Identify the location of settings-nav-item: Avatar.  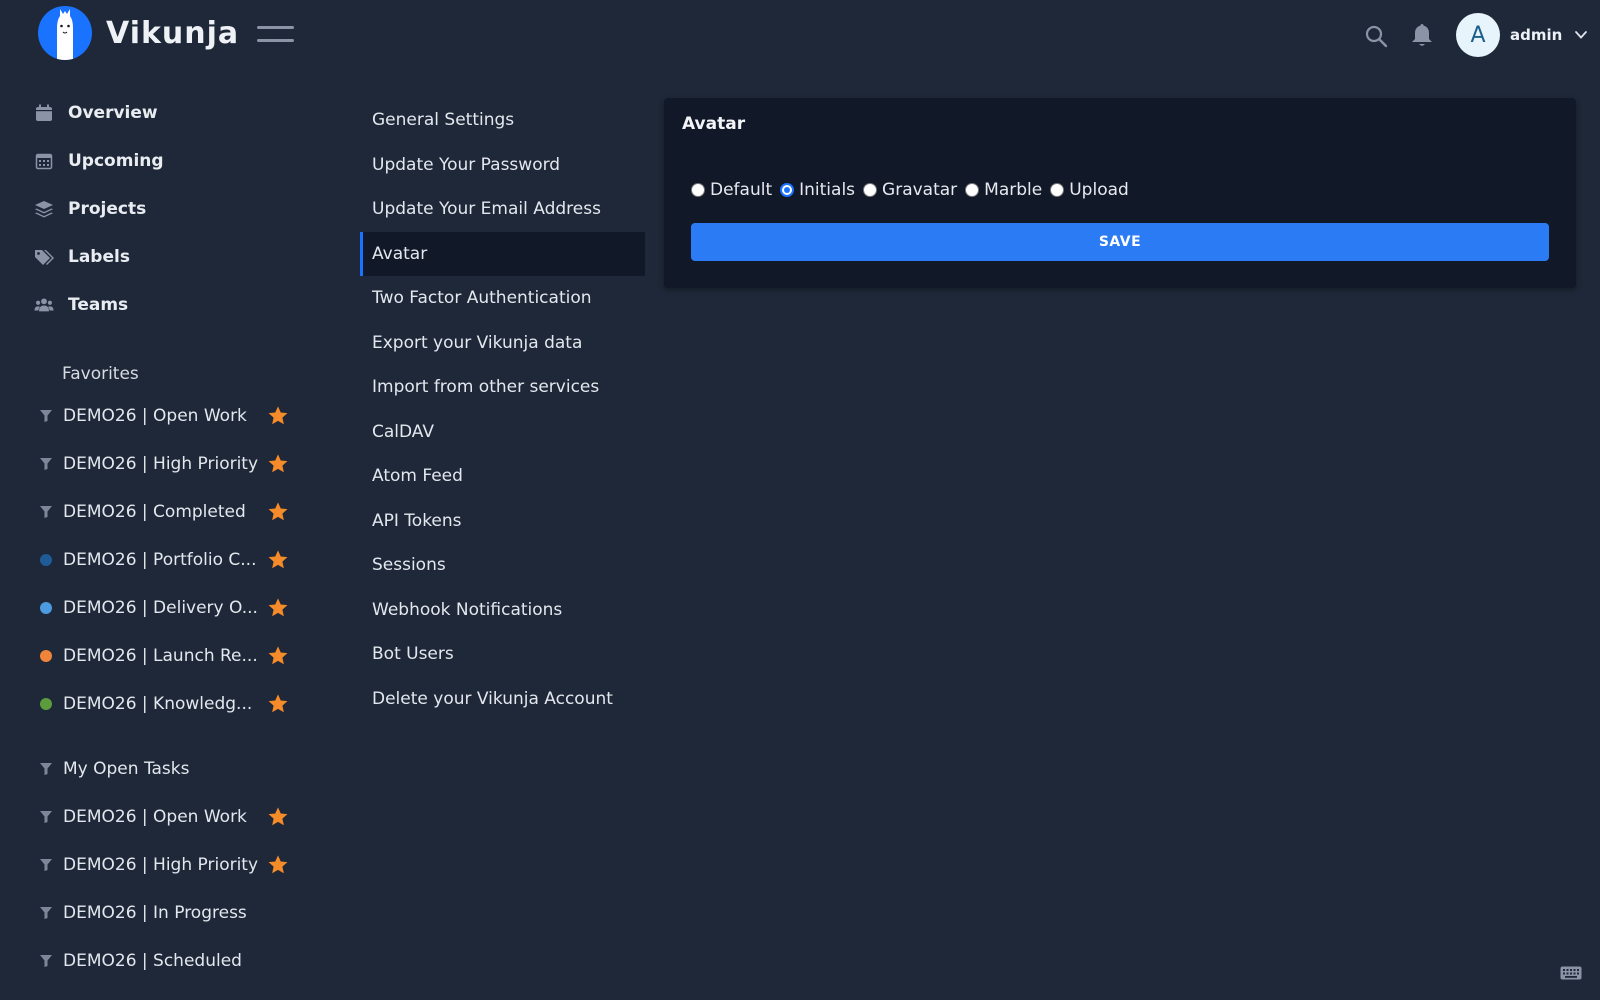
(502, 253).